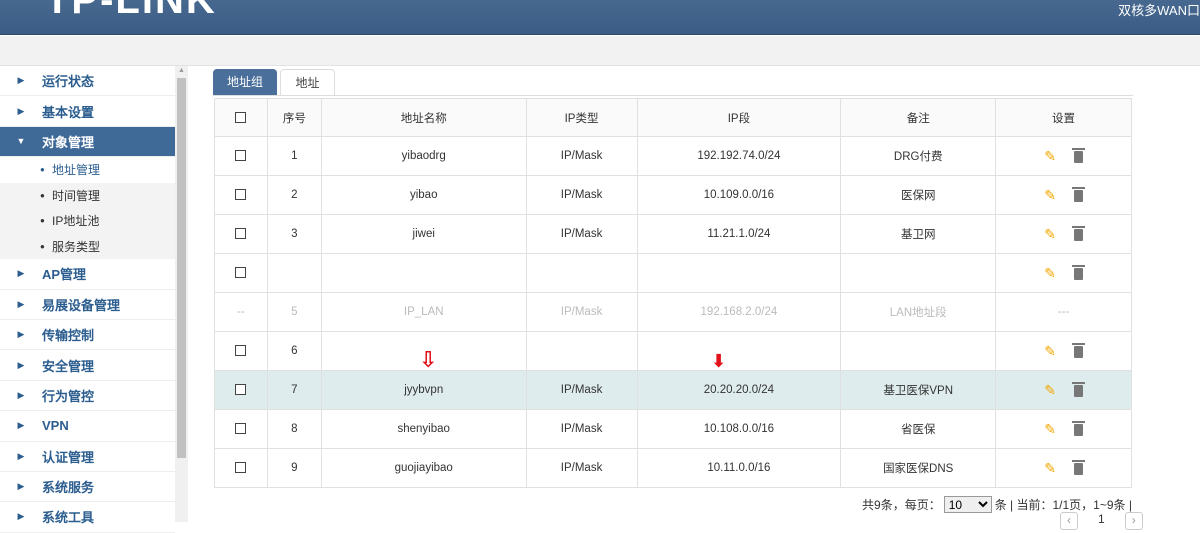  What do you see at coordinates (423, 312) in the screenshot?
I see `row-name: IP_LAN` at bounding box center [423, 312].